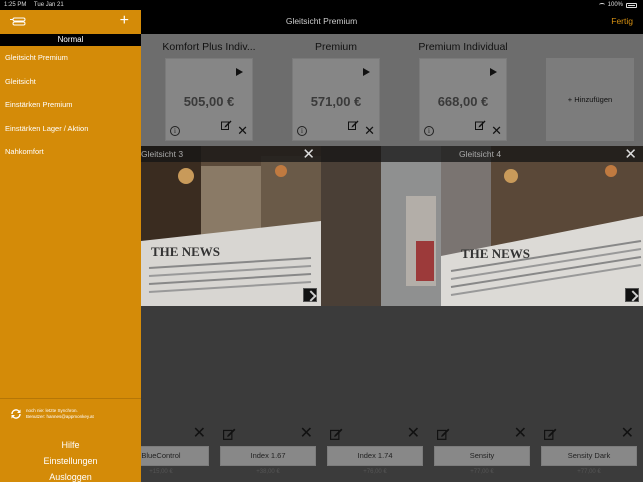  I want to click on lens-name: Index 1.67, so click(268, 456).